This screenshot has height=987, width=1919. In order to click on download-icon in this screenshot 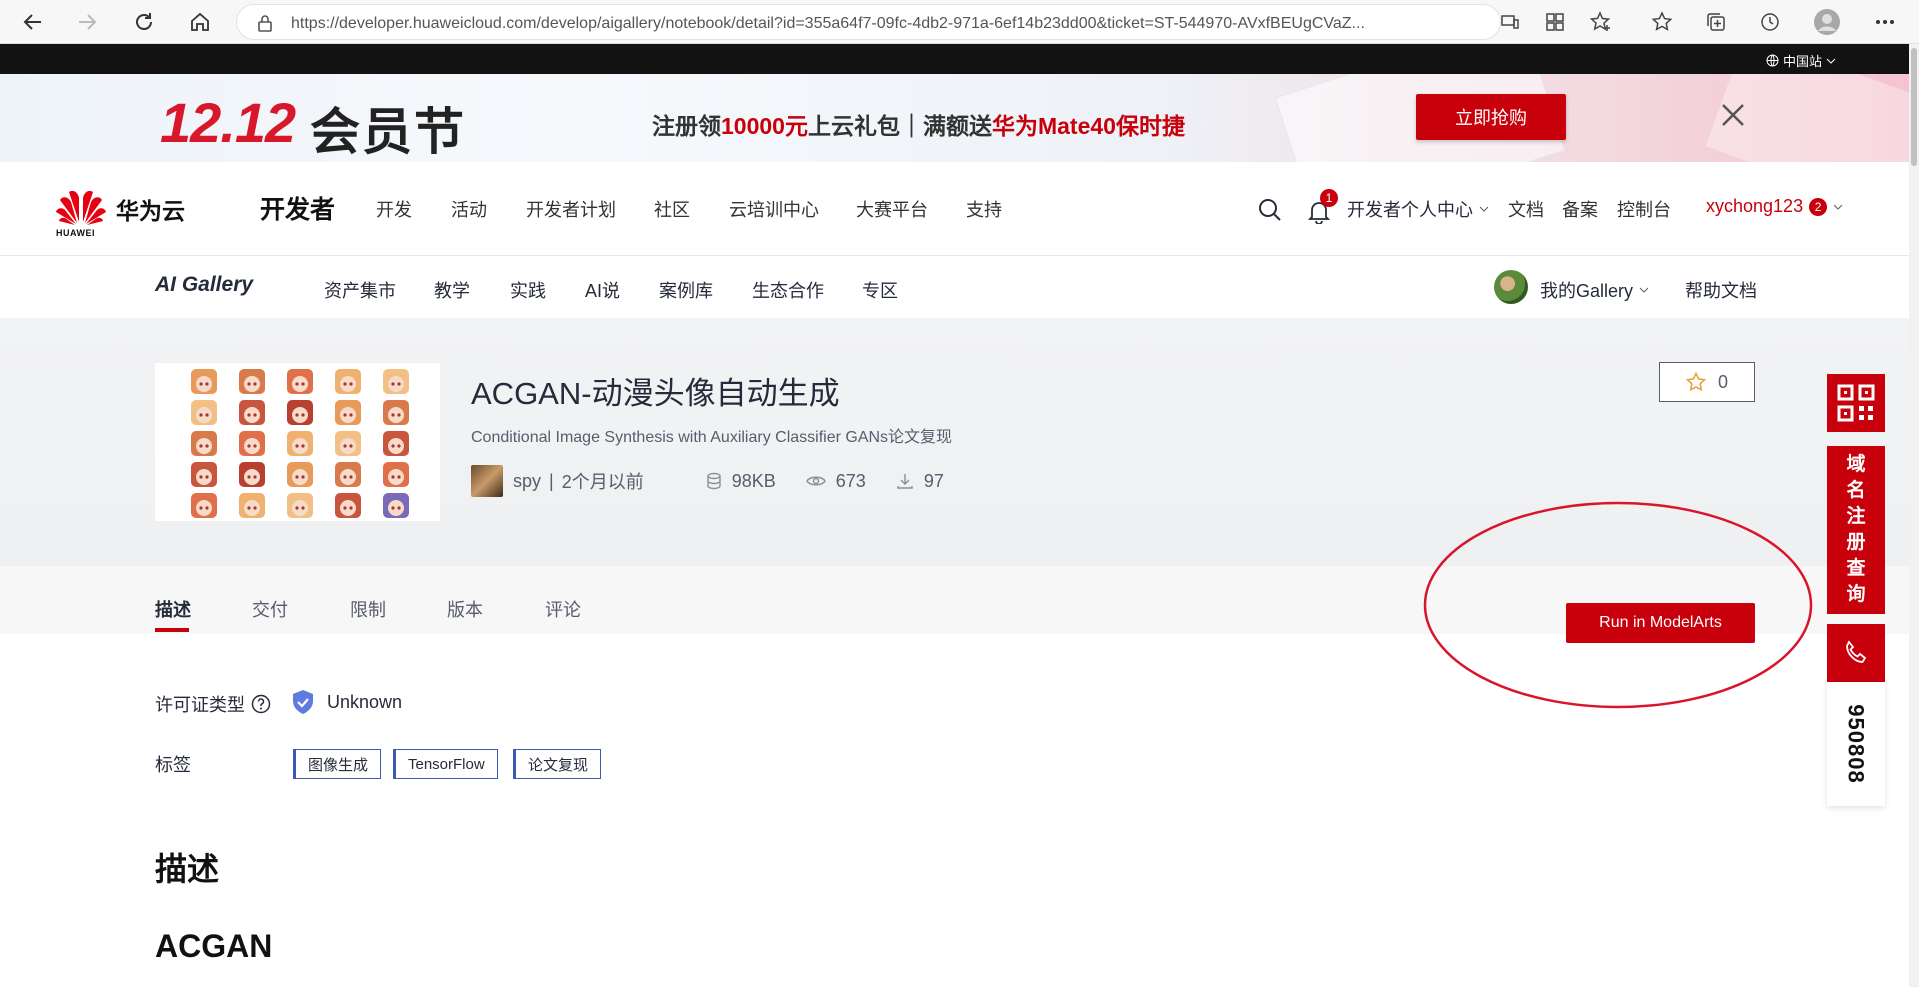, I will do `click(905, 481)`.